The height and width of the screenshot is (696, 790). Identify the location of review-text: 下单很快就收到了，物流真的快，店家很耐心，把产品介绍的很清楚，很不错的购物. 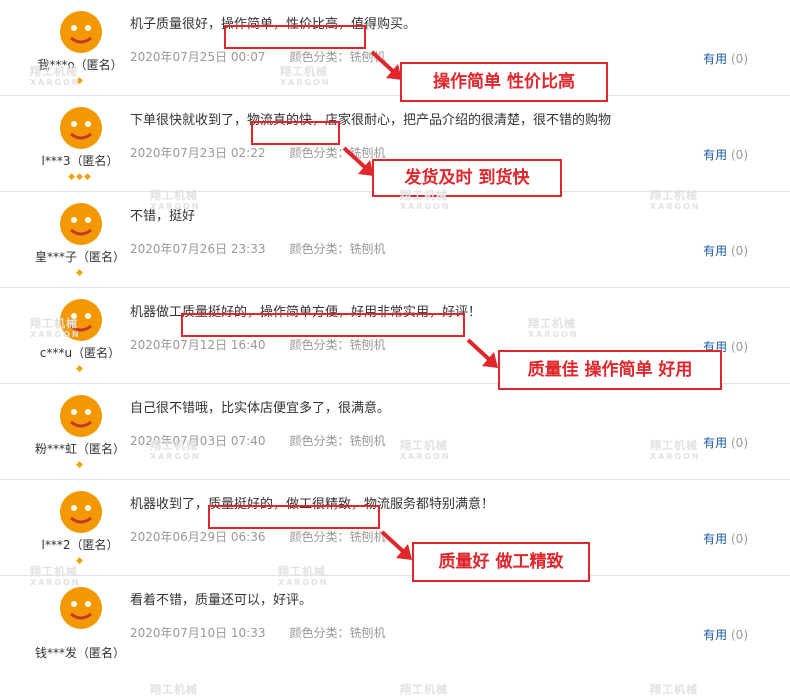
(371, 120).